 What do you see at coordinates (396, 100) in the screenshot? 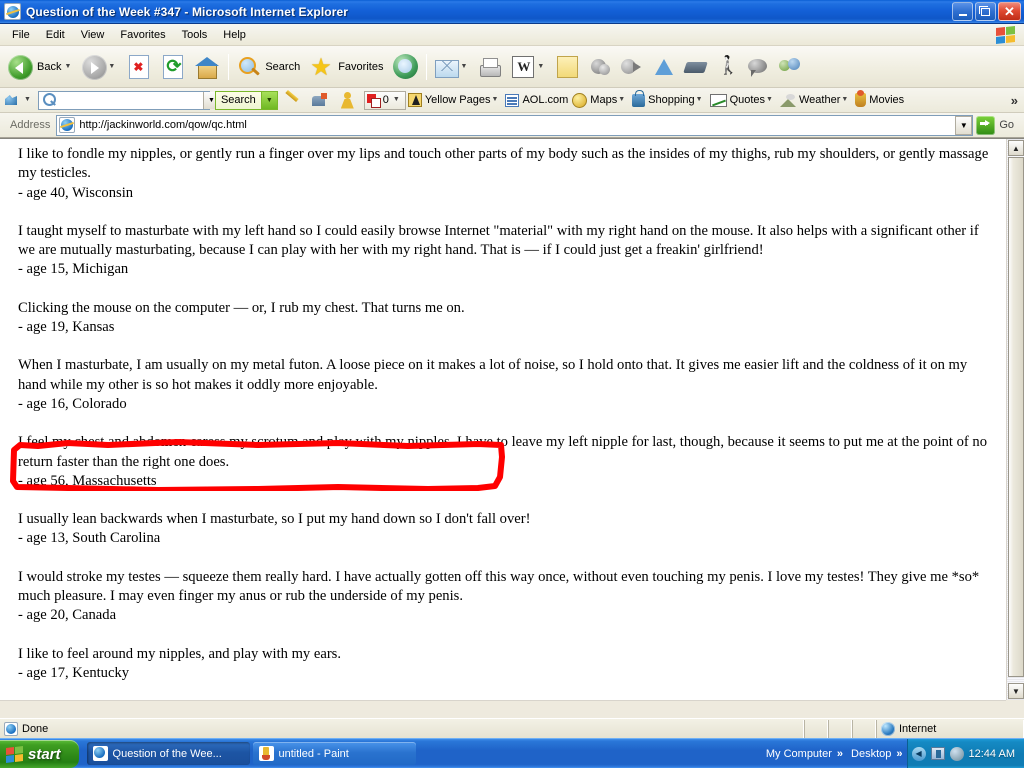
I see `popup-blocker-dropdown-icon: ▼` at bounding box center [396, 100].